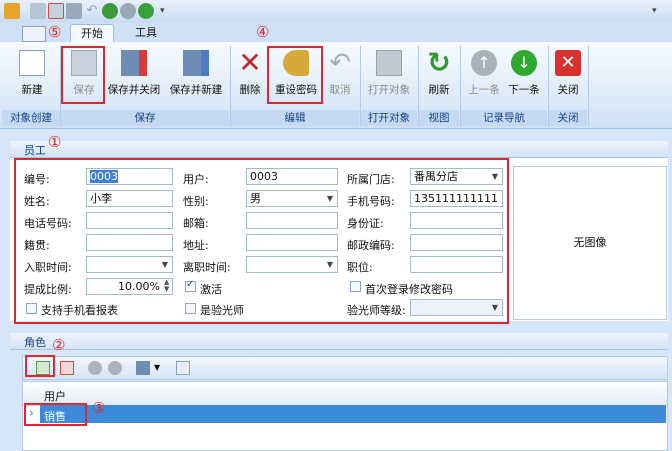 Image resolution: width=672 pixels, height=451 pixels. Describe the element at coordinates (389, 63) in the screenshot. I see `open-object-icon` at that location.